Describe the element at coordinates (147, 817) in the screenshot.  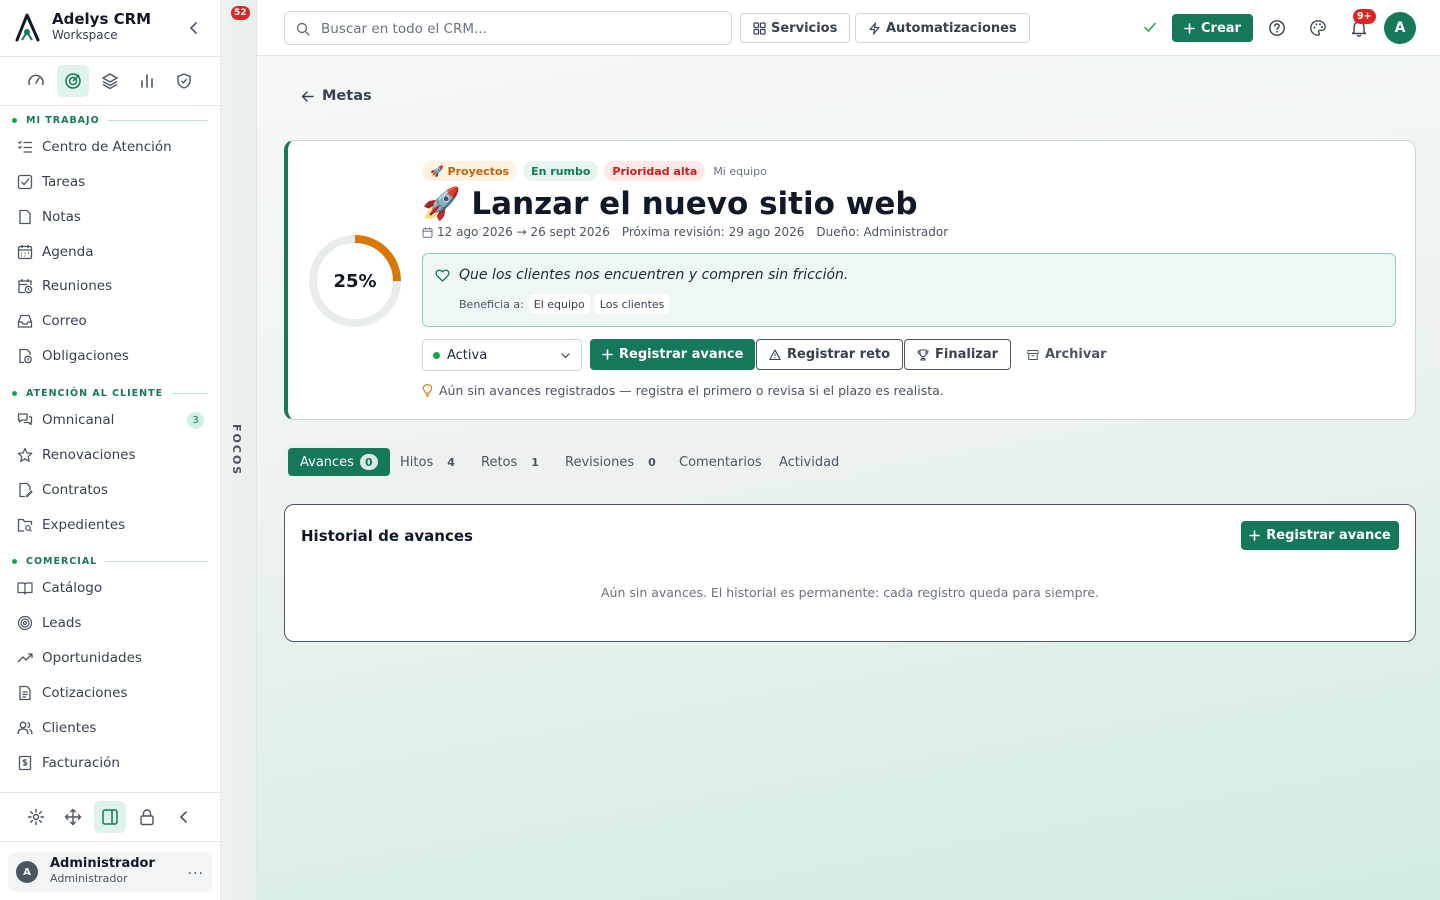
I see `lock-icon` at that location.